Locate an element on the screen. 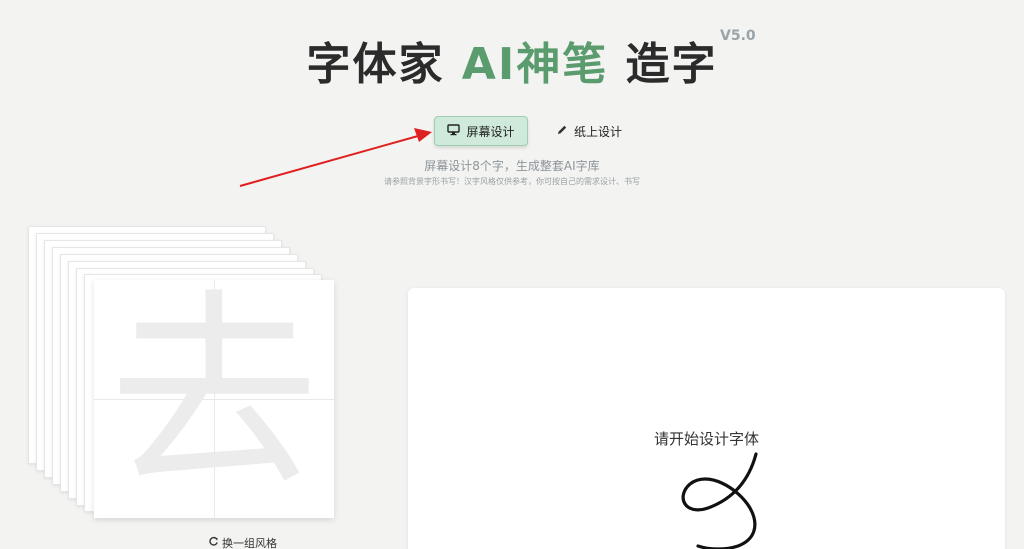 The width and height of the screenshot is (1024, 549). page-title: 字体家 AI神笔 造字 is located at coordinates (512, 60).